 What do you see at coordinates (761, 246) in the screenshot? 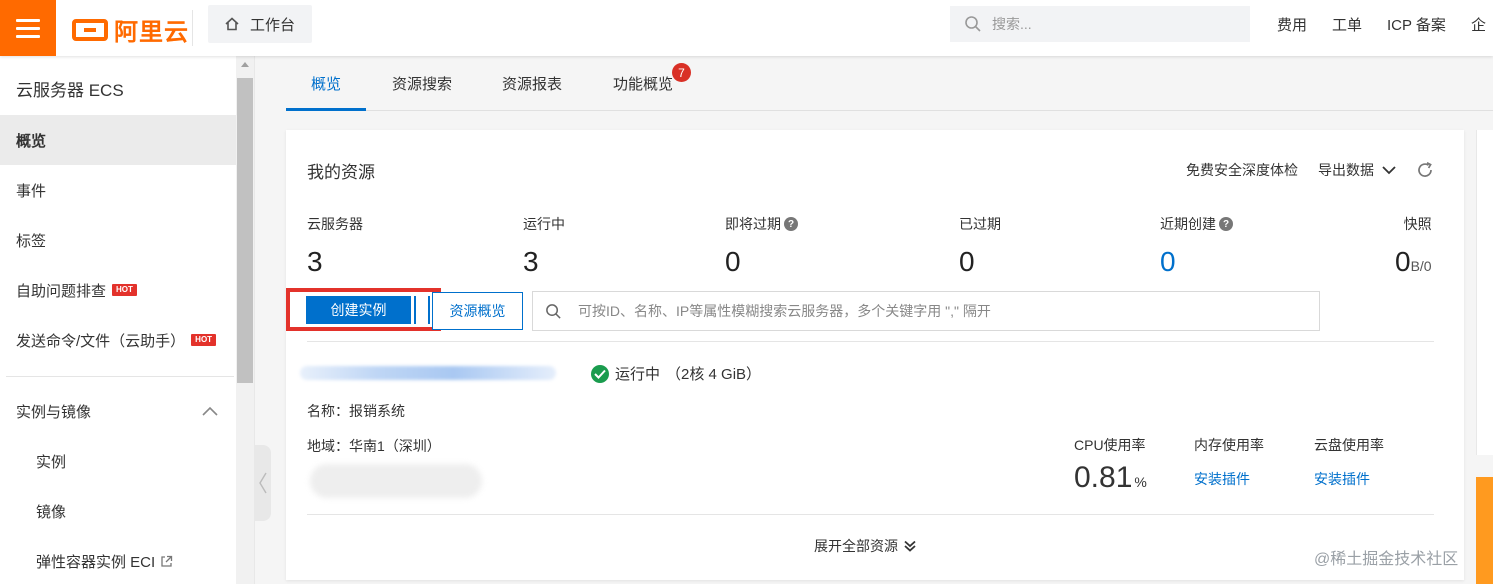
I see `stat-expiring: 即将过期? 0` at bounding box center [761, 246].